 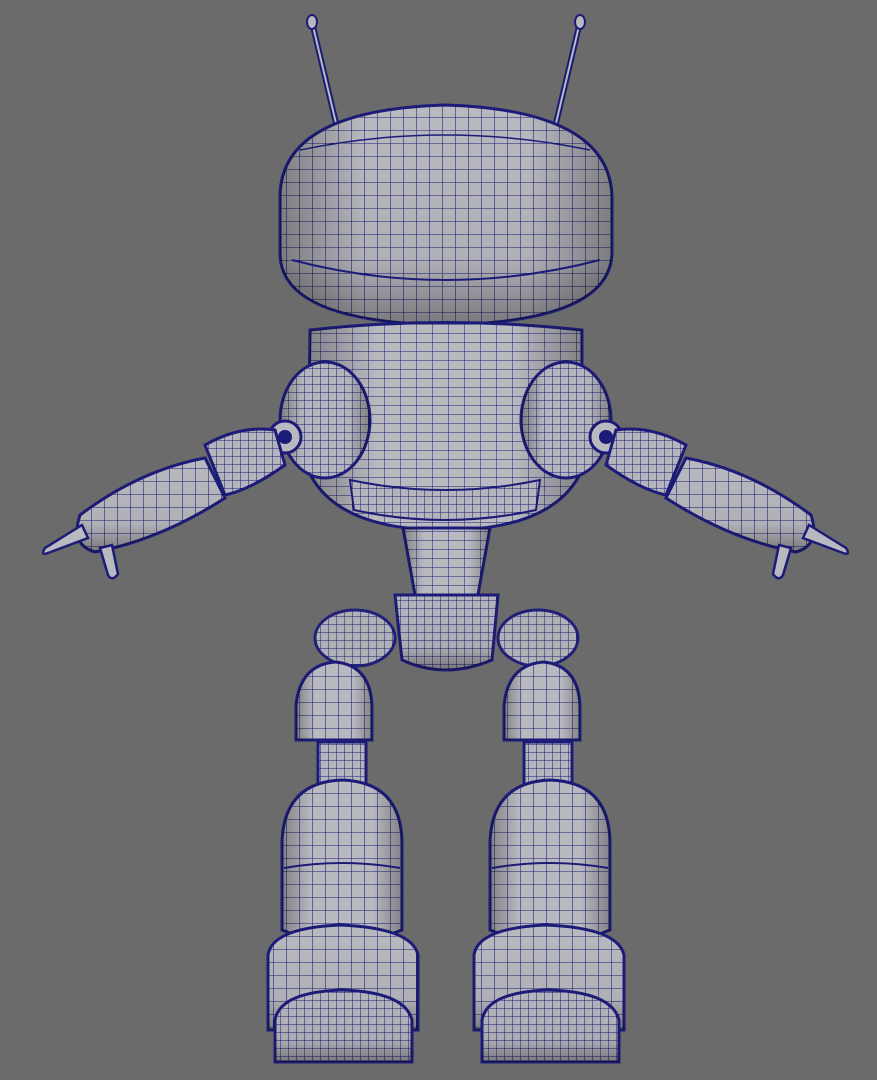 What do you see at coordinates (549, 993) in the screenshot?
I see `foot-right` at bounding box center [549, 993].